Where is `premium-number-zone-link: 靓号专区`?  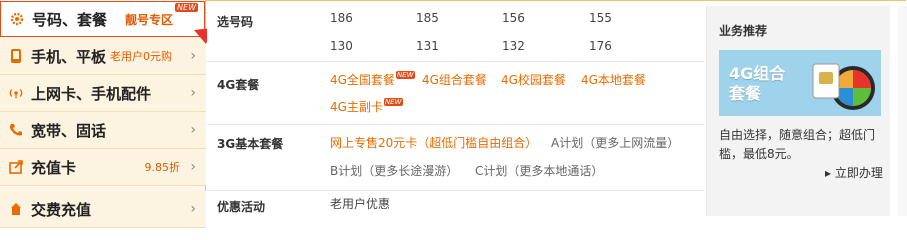
premium-number-zone-link: 靓号专区 is located at coordinates (149, 19).